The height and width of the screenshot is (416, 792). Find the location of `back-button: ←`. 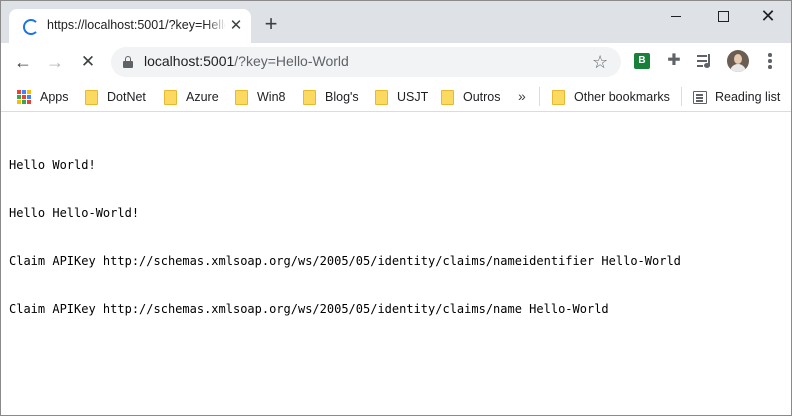

back-button: ← is located at coordinates (23, 62).